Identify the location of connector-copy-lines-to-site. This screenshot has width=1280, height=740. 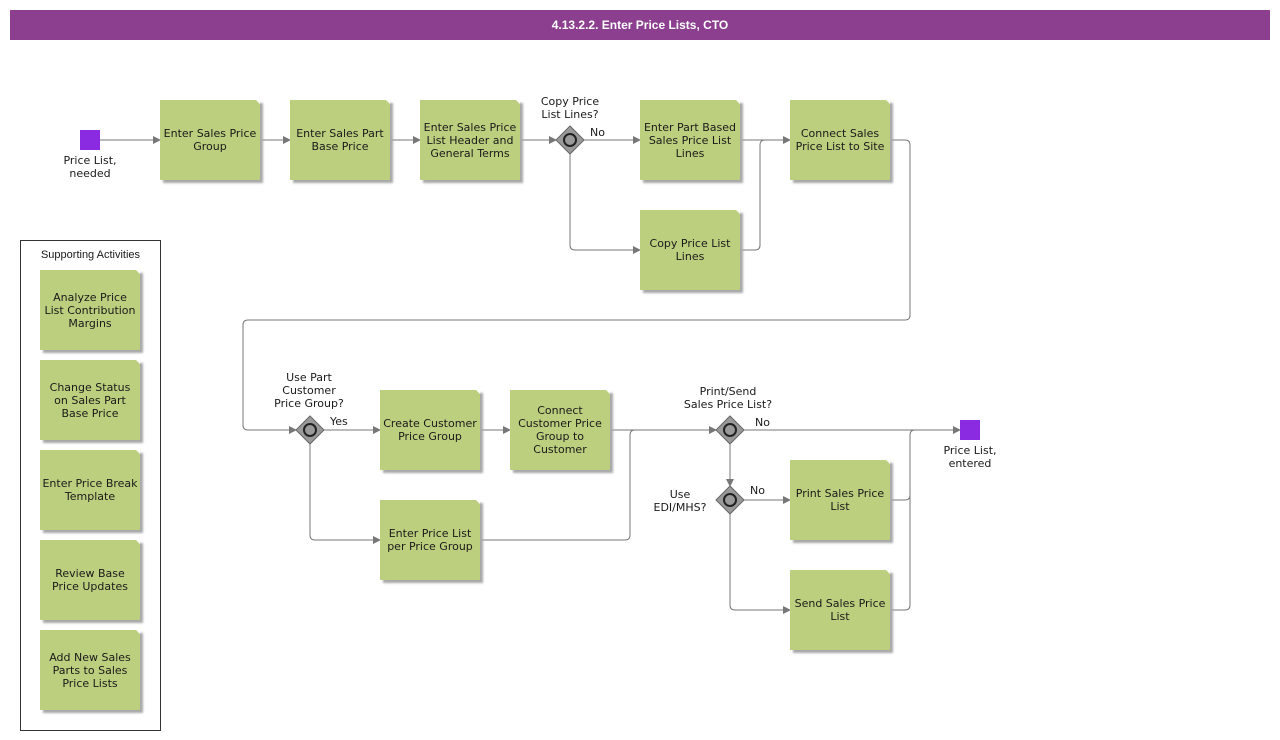
(753, 195).